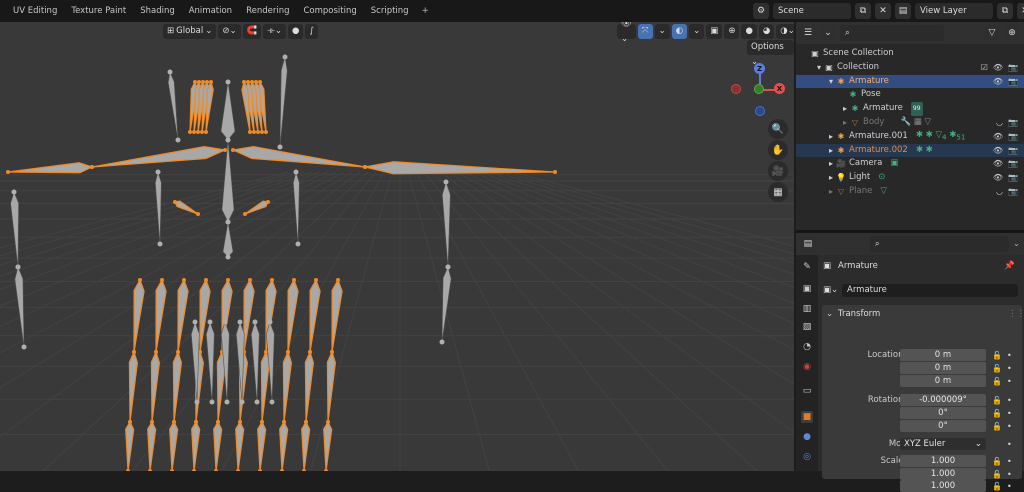 The image size is (1024, 492). I want to click on object-tab-icon: ■, so click(807, 417).